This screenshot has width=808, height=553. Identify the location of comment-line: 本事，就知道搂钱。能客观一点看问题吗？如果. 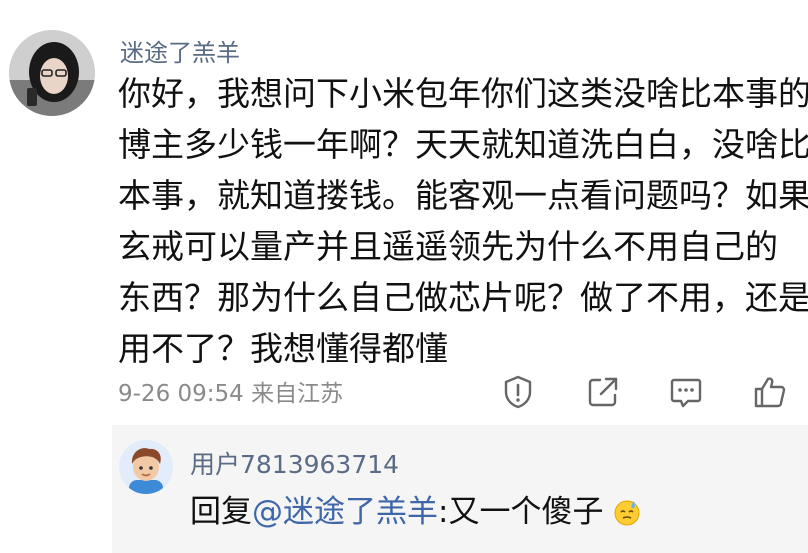
(463, 195).